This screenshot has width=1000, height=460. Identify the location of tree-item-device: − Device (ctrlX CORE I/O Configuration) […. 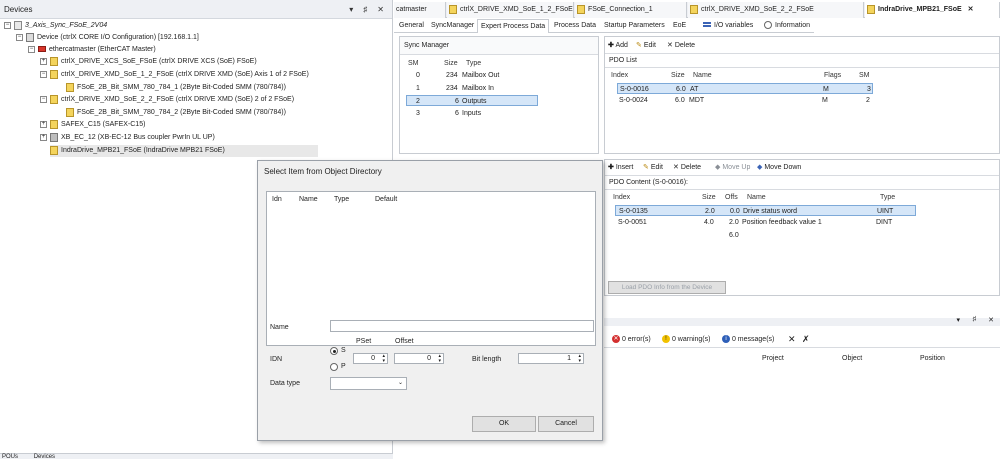
(107, 38).